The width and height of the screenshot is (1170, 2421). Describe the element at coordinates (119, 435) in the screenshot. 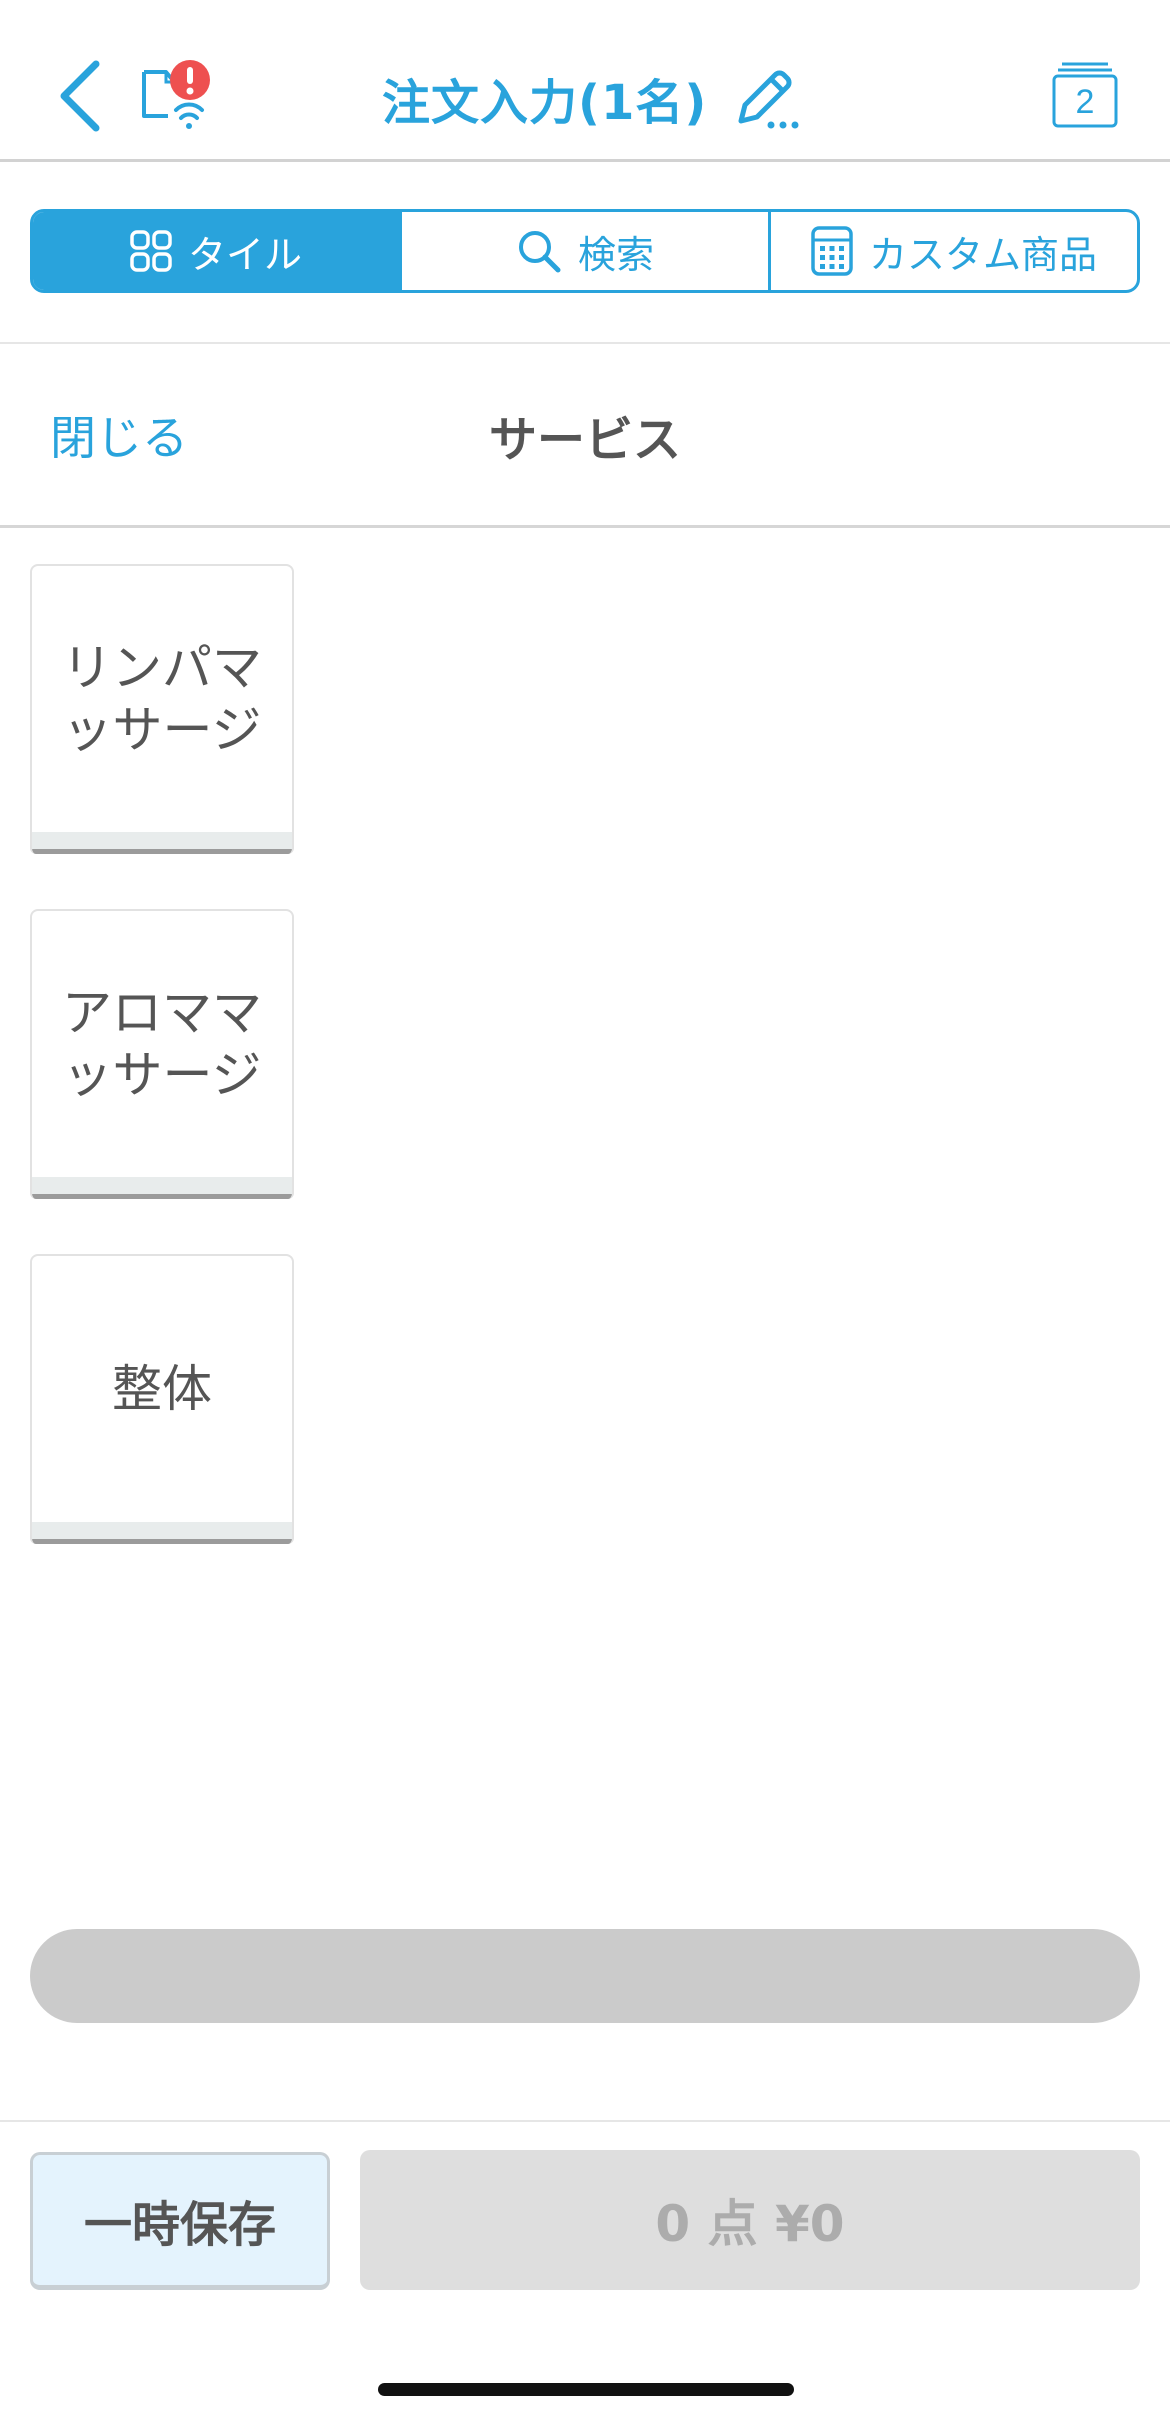

I see `close-category-button: 閉じる` at that location.